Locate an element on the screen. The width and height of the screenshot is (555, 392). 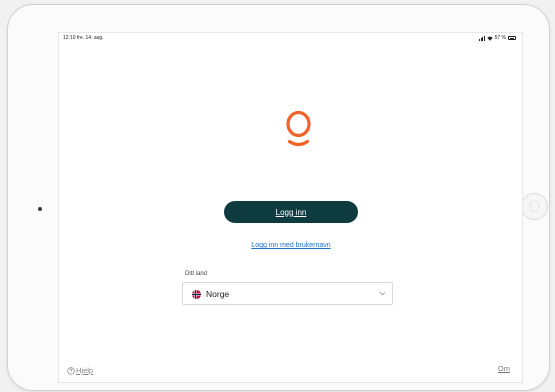
front-camera is located at coordinates (40, 209).